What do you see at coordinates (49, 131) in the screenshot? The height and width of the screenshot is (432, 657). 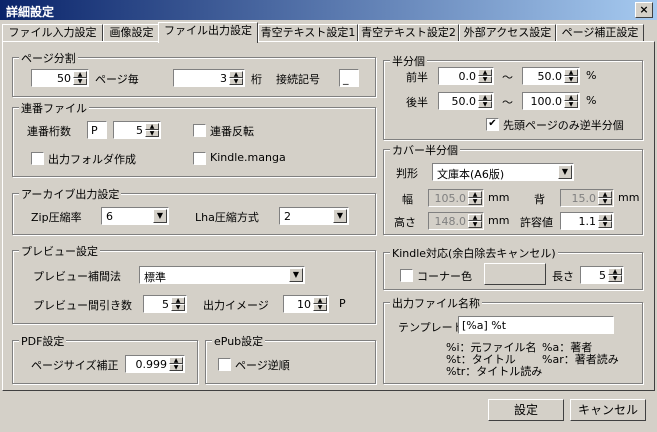 I see `serial-digits-label: 連番桁数` at bounding box center [49, 131].